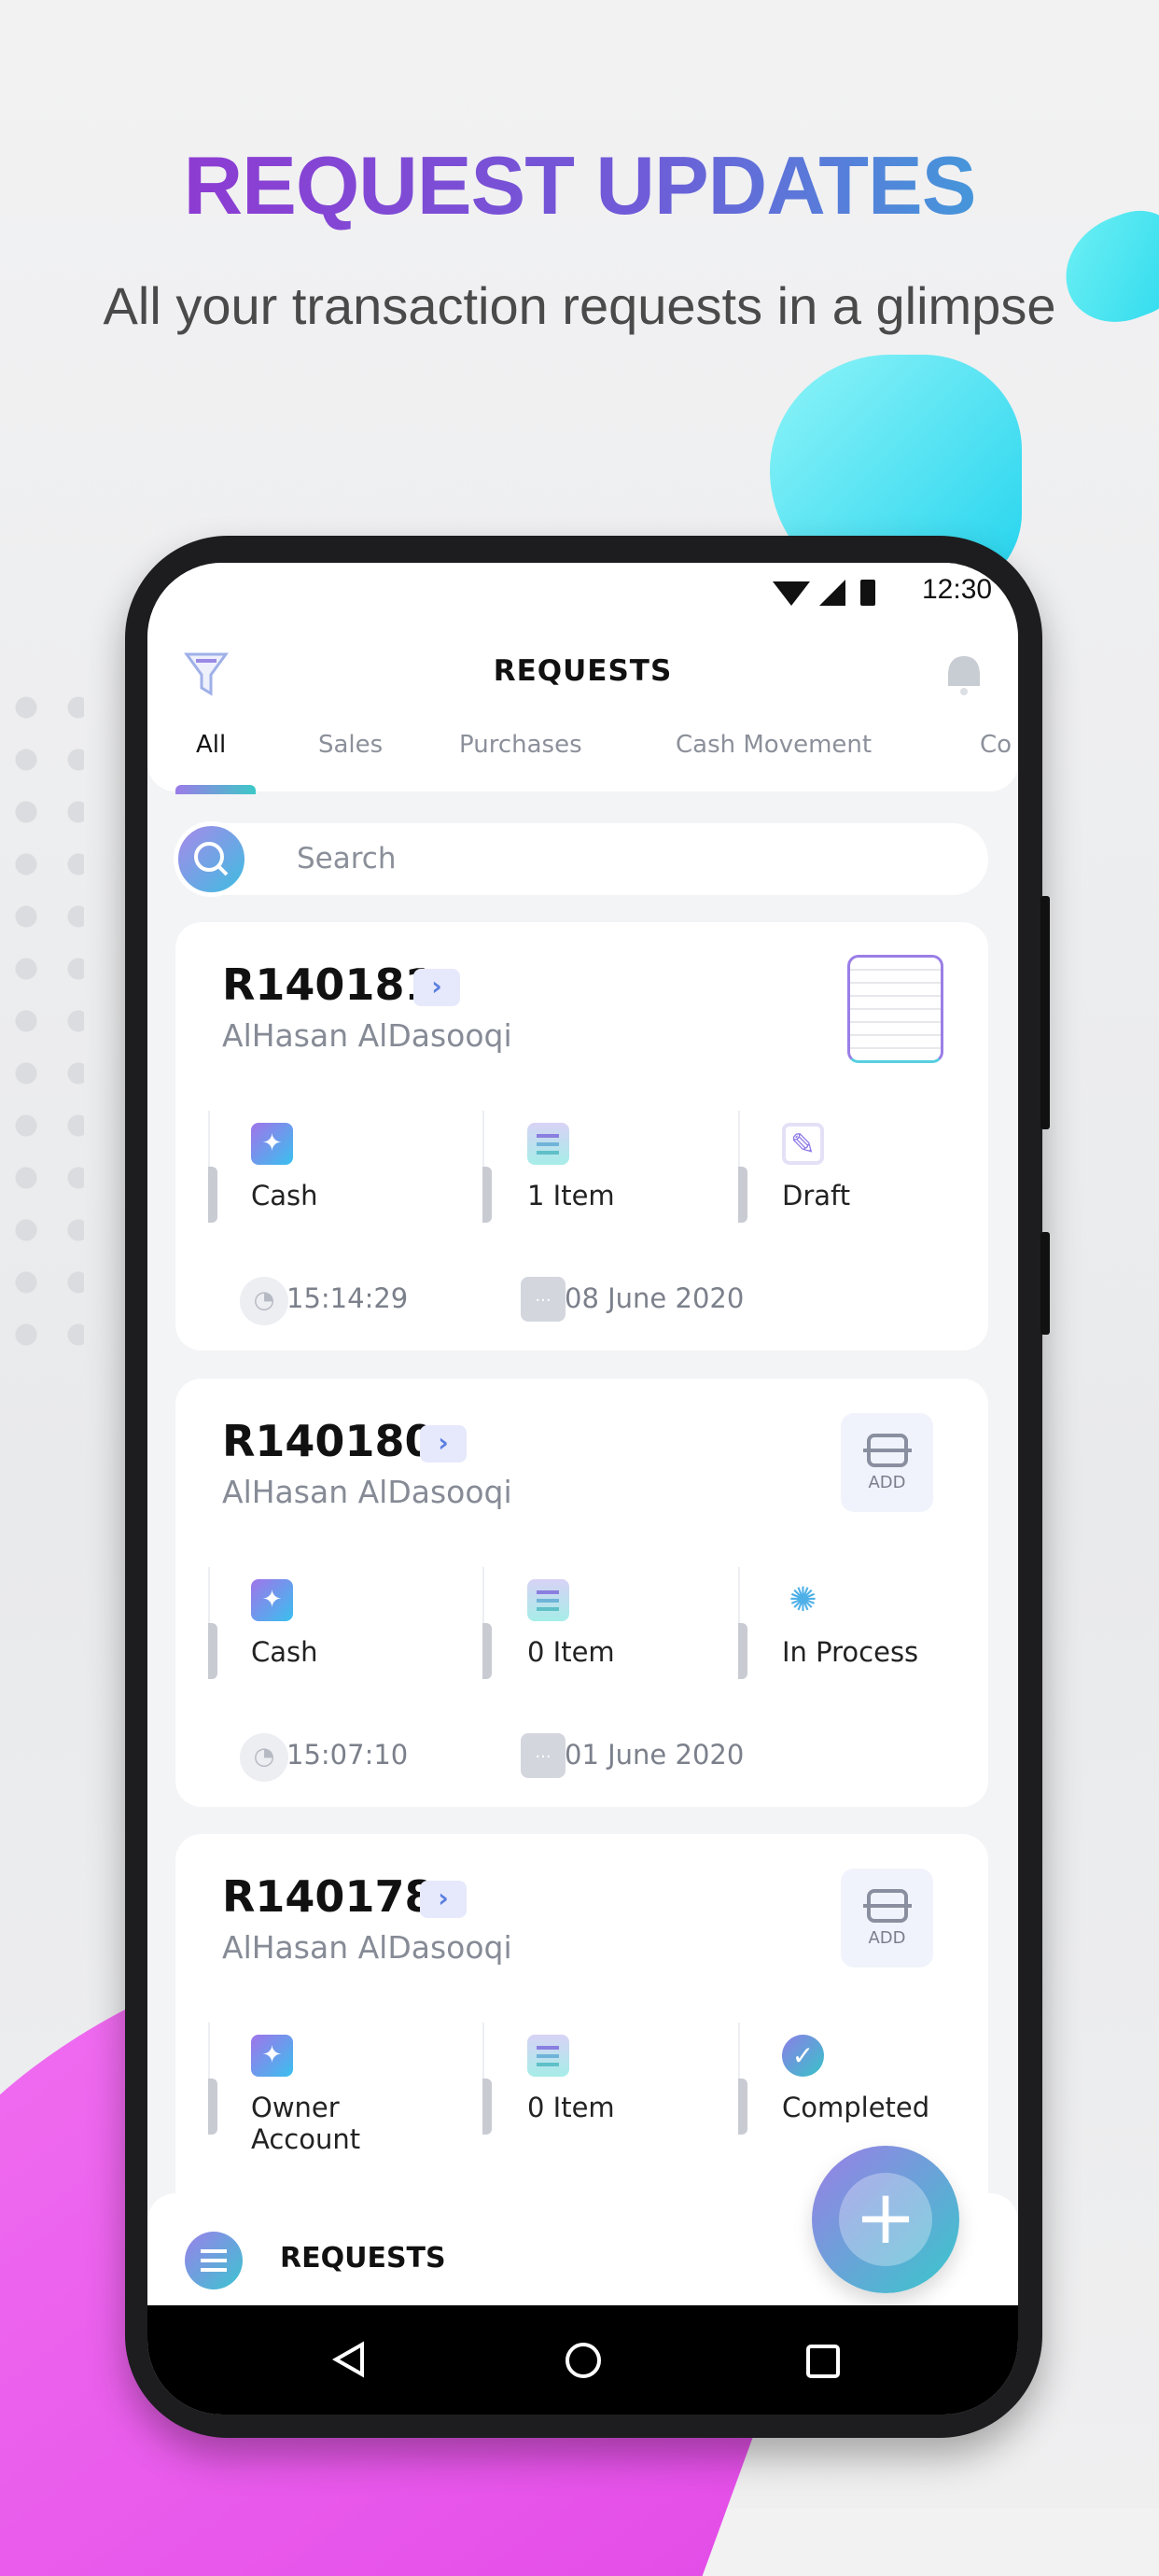  Describe the element at coordinates (867, 593) in the screenshot. I see `battery-icon` at that location.